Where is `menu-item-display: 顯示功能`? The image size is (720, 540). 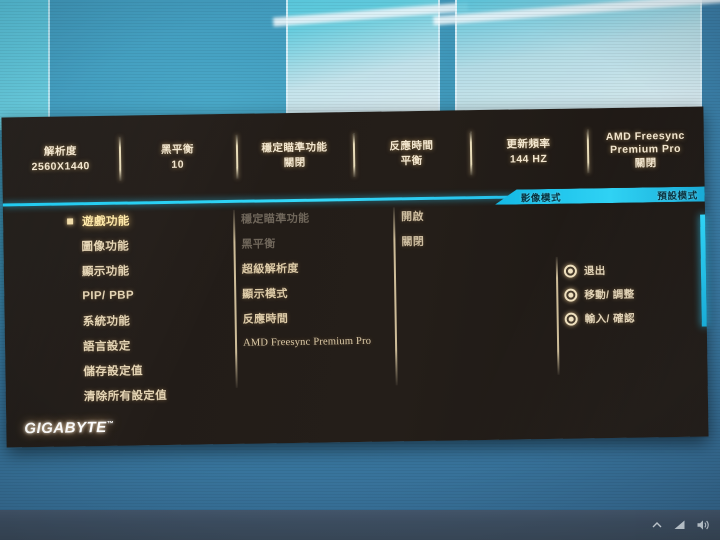 menu-item-display: 顯示功能 is located at coordinates (144, 270).